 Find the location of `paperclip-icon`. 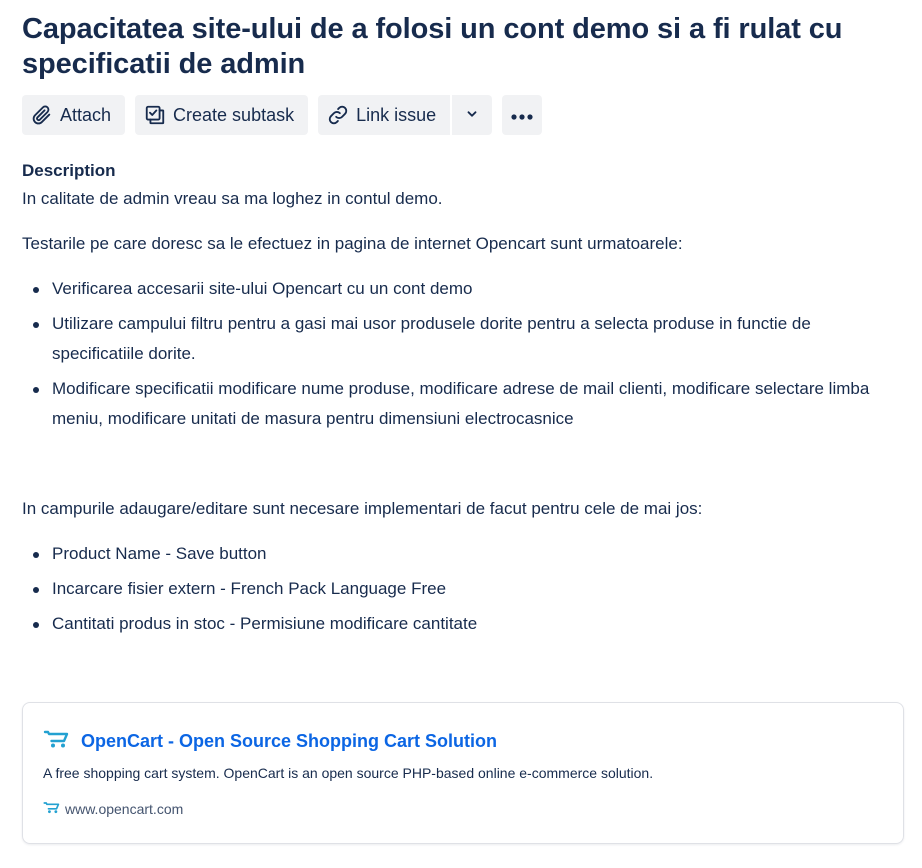

paperclip-icon is located at coordinates (42, 115).